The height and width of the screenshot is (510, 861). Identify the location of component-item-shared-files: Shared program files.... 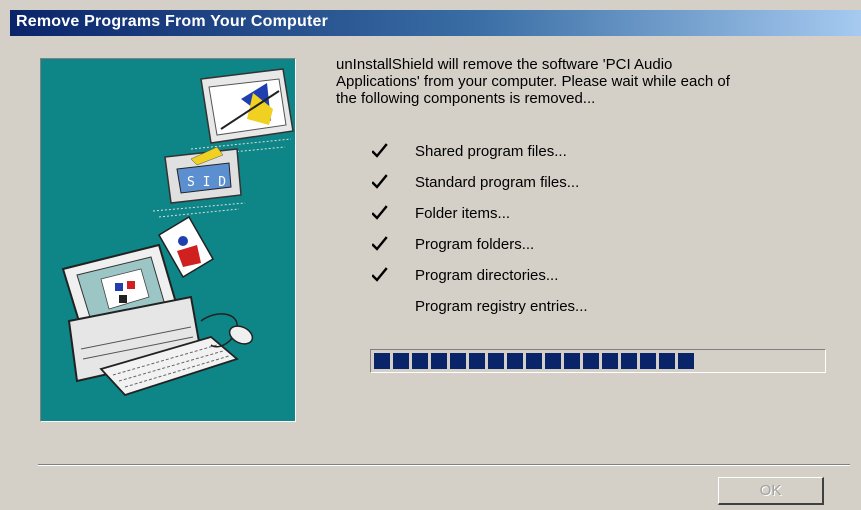
(582, 153).